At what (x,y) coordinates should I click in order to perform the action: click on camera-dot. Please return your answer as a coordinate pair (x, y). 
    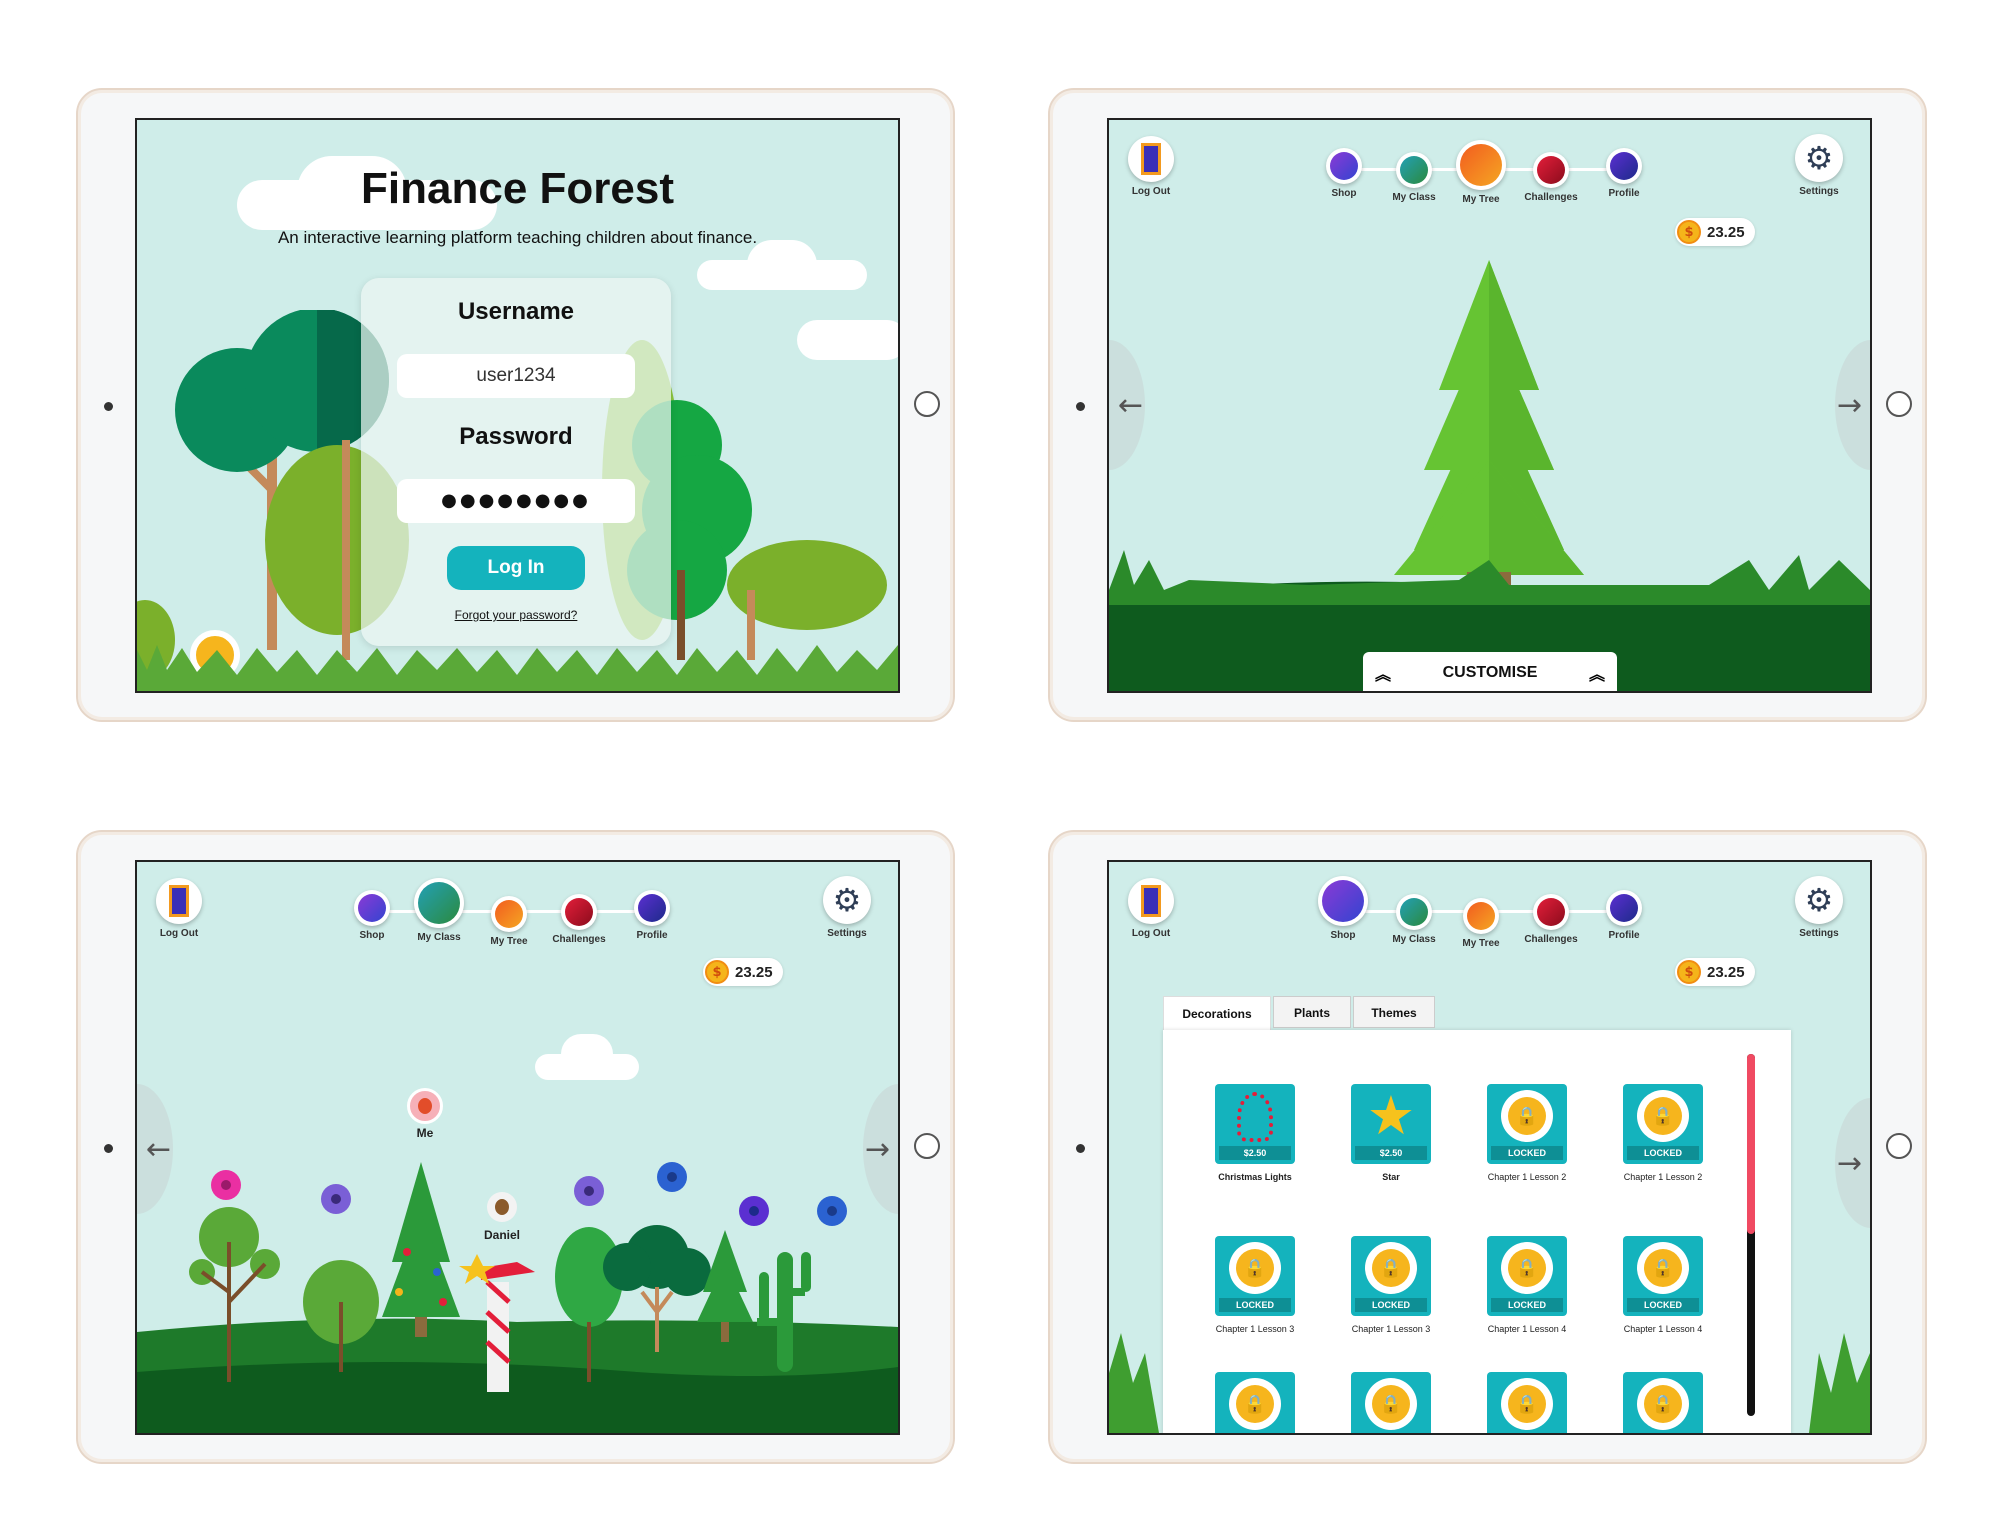
    Looking at the image, I should click on (108, 406).